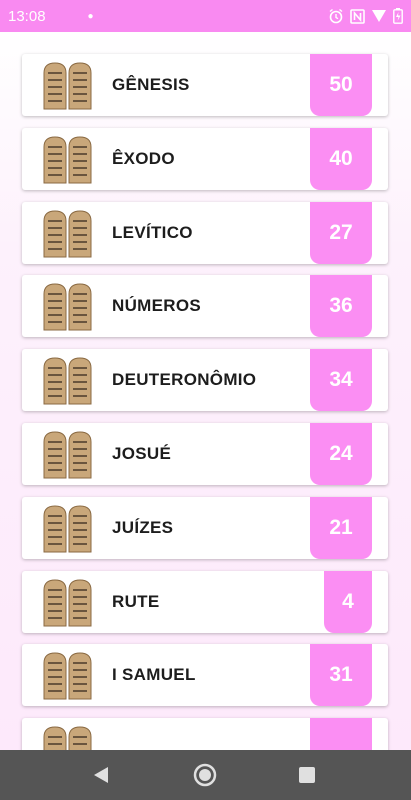  Describe the element at coordinates (365, 16) in the screenshot. I see `status-icons` at that location.